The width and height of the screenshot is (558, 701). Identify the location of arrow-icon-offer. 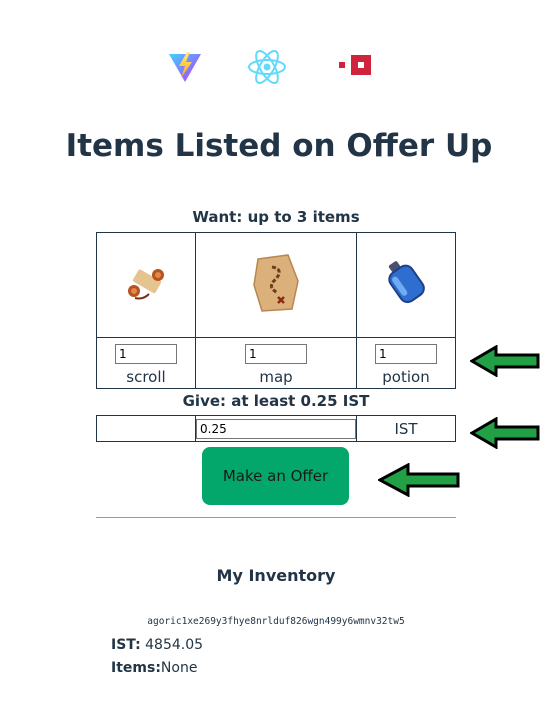
(419, 480).